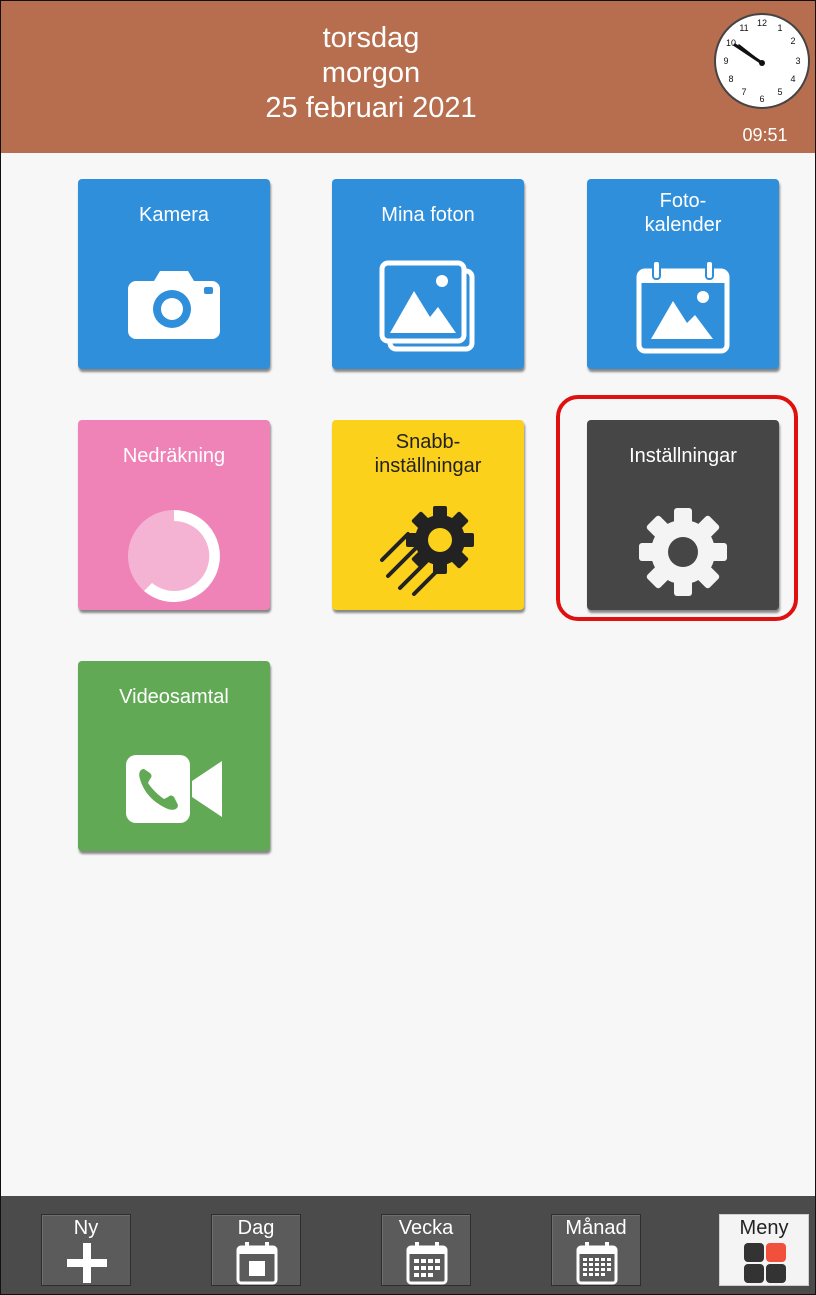  I want to click on clock-number: 7, so click(743, 92).